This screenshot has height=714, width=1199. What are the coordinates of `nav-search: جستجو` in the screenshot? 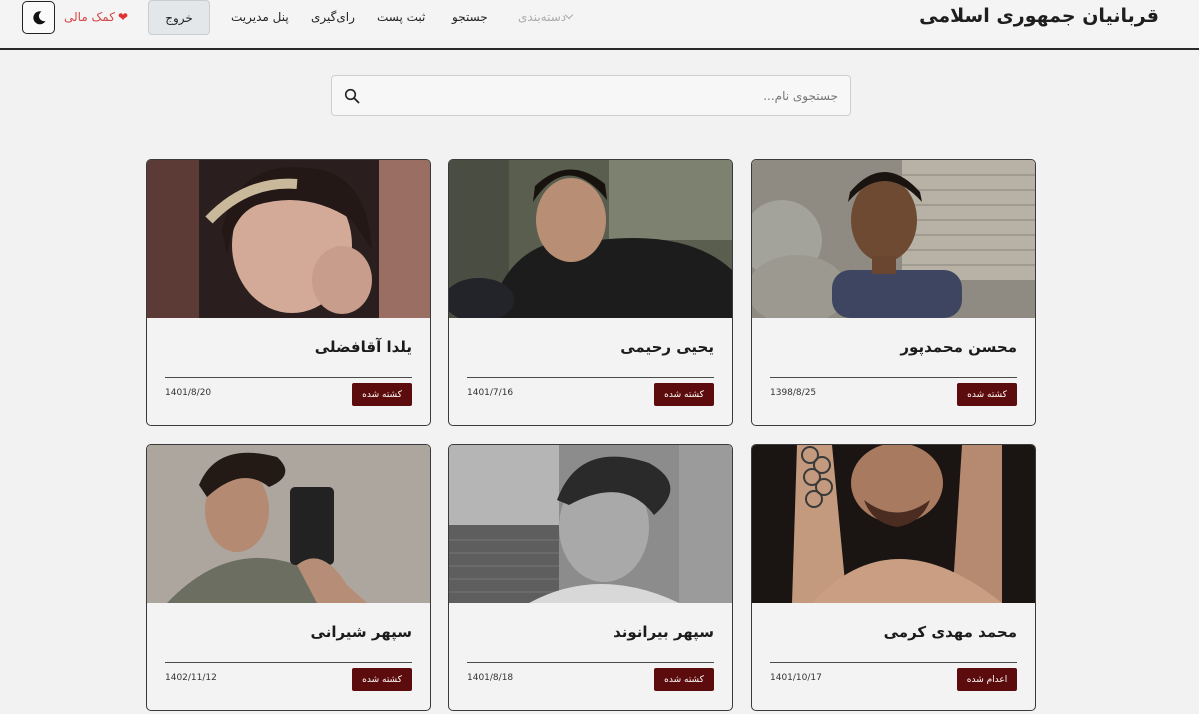 It's located at (470, 17).